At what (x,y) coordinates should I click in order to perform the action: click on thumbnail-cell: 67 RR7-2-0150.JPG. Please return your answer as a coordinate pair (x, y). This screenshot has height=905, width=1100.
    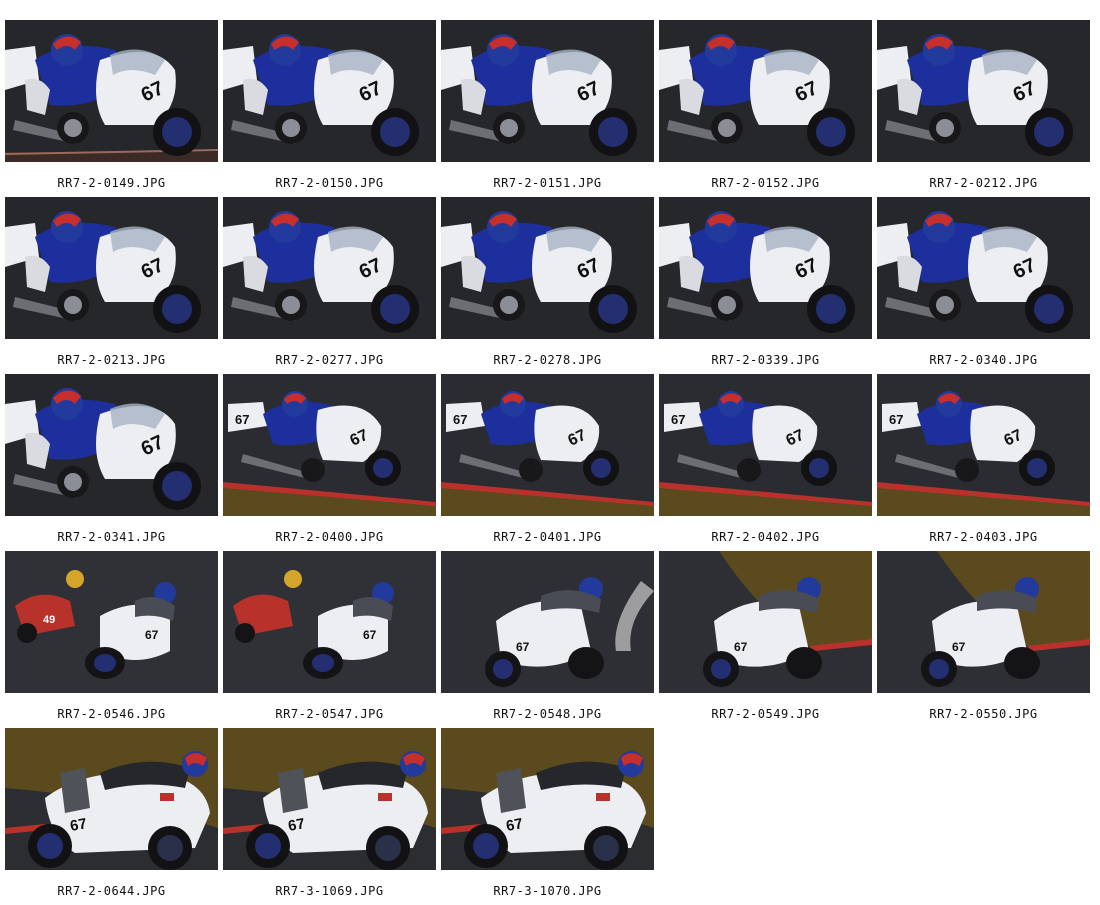
    Looking at the image, I should click on (329, 108).